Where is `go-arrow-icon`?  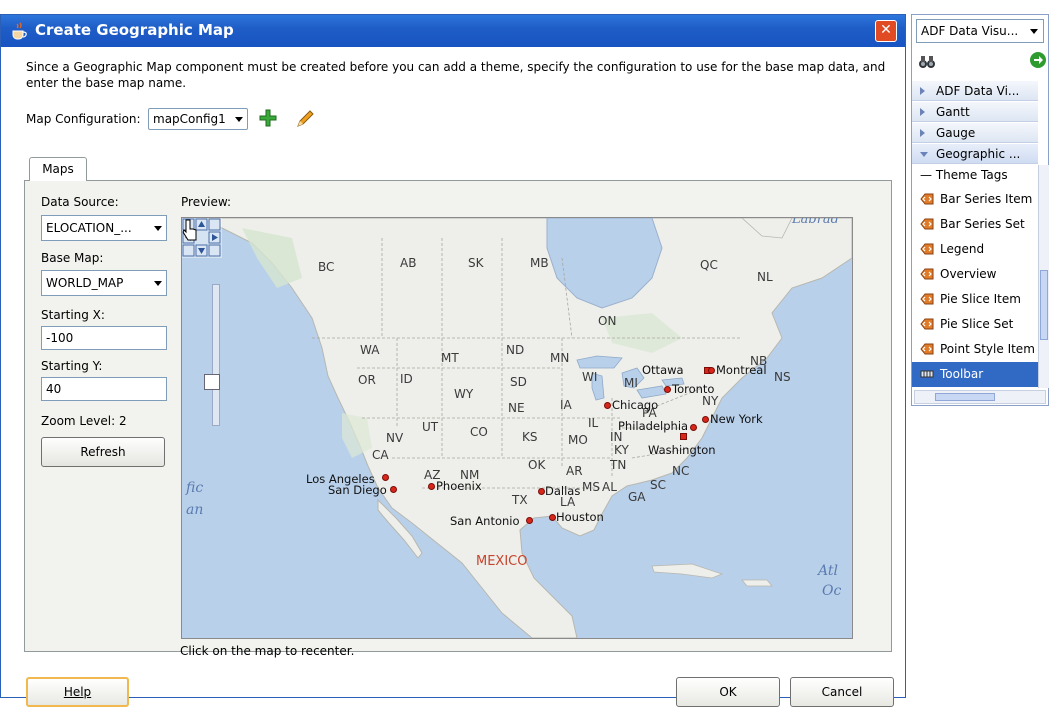 go-arrow-icon is located at coordinates (1038, 60).